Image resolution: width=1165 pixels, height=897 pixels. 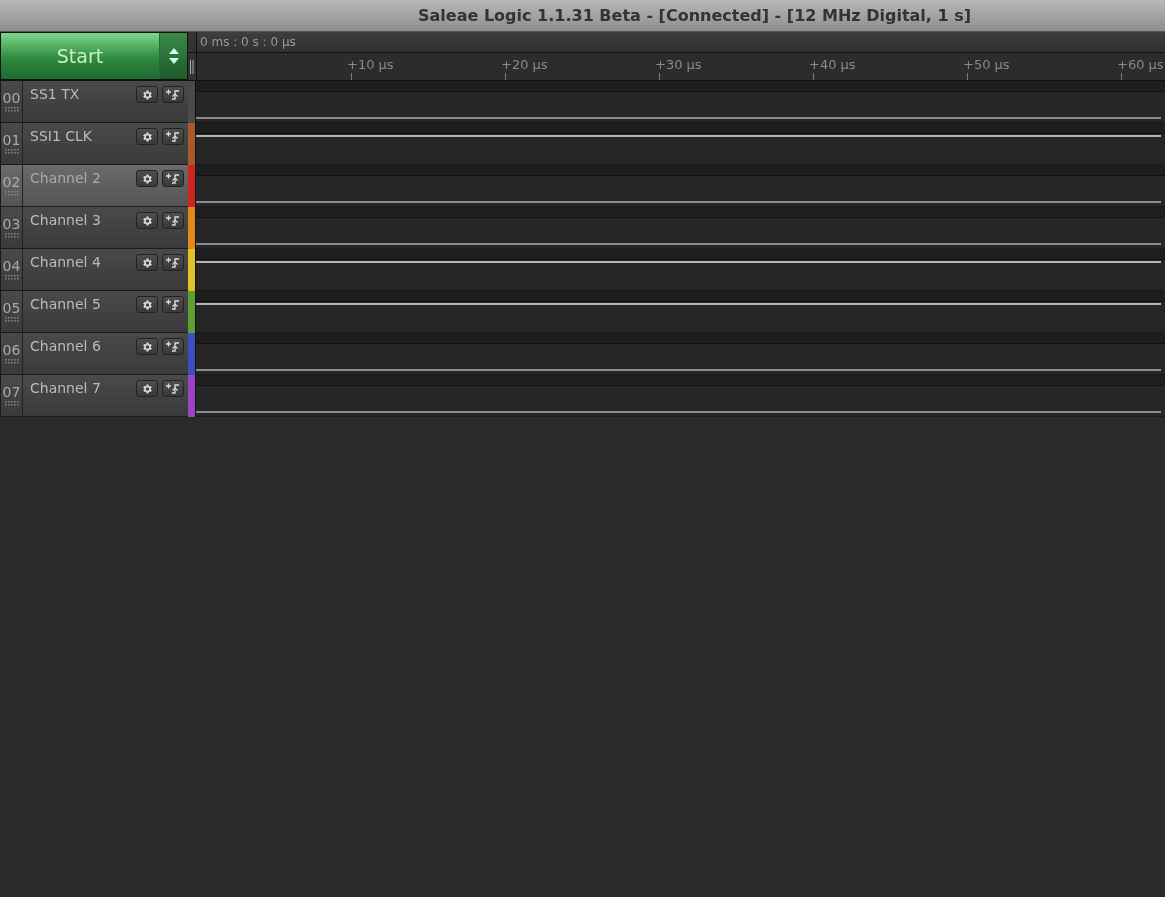 I want to click on channel-header: 07 Channel 7, so click(x=94, y=396).